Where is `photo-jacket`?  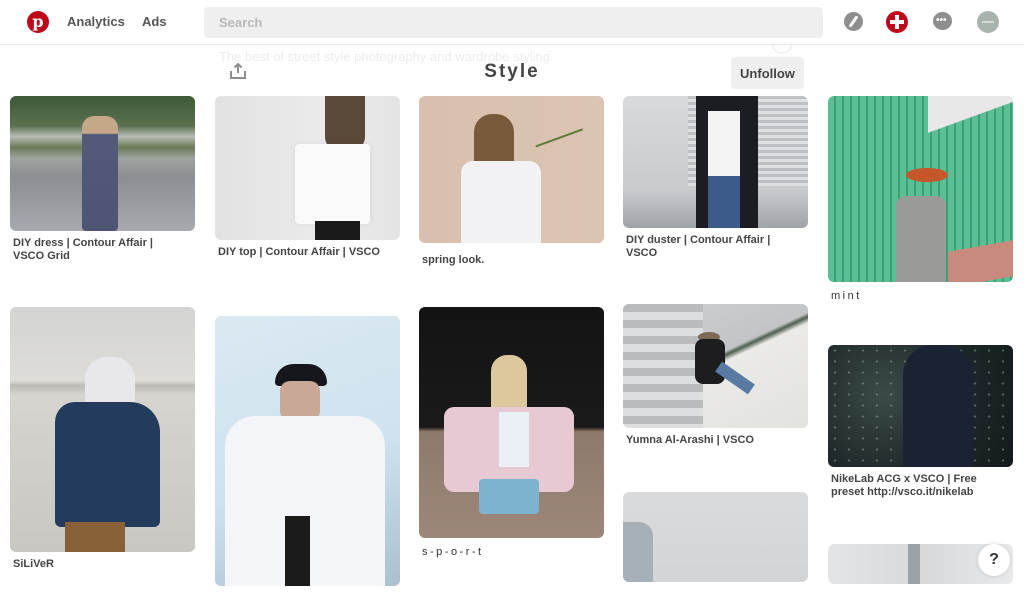 photo-jacket is located at coordinates (107, 464).